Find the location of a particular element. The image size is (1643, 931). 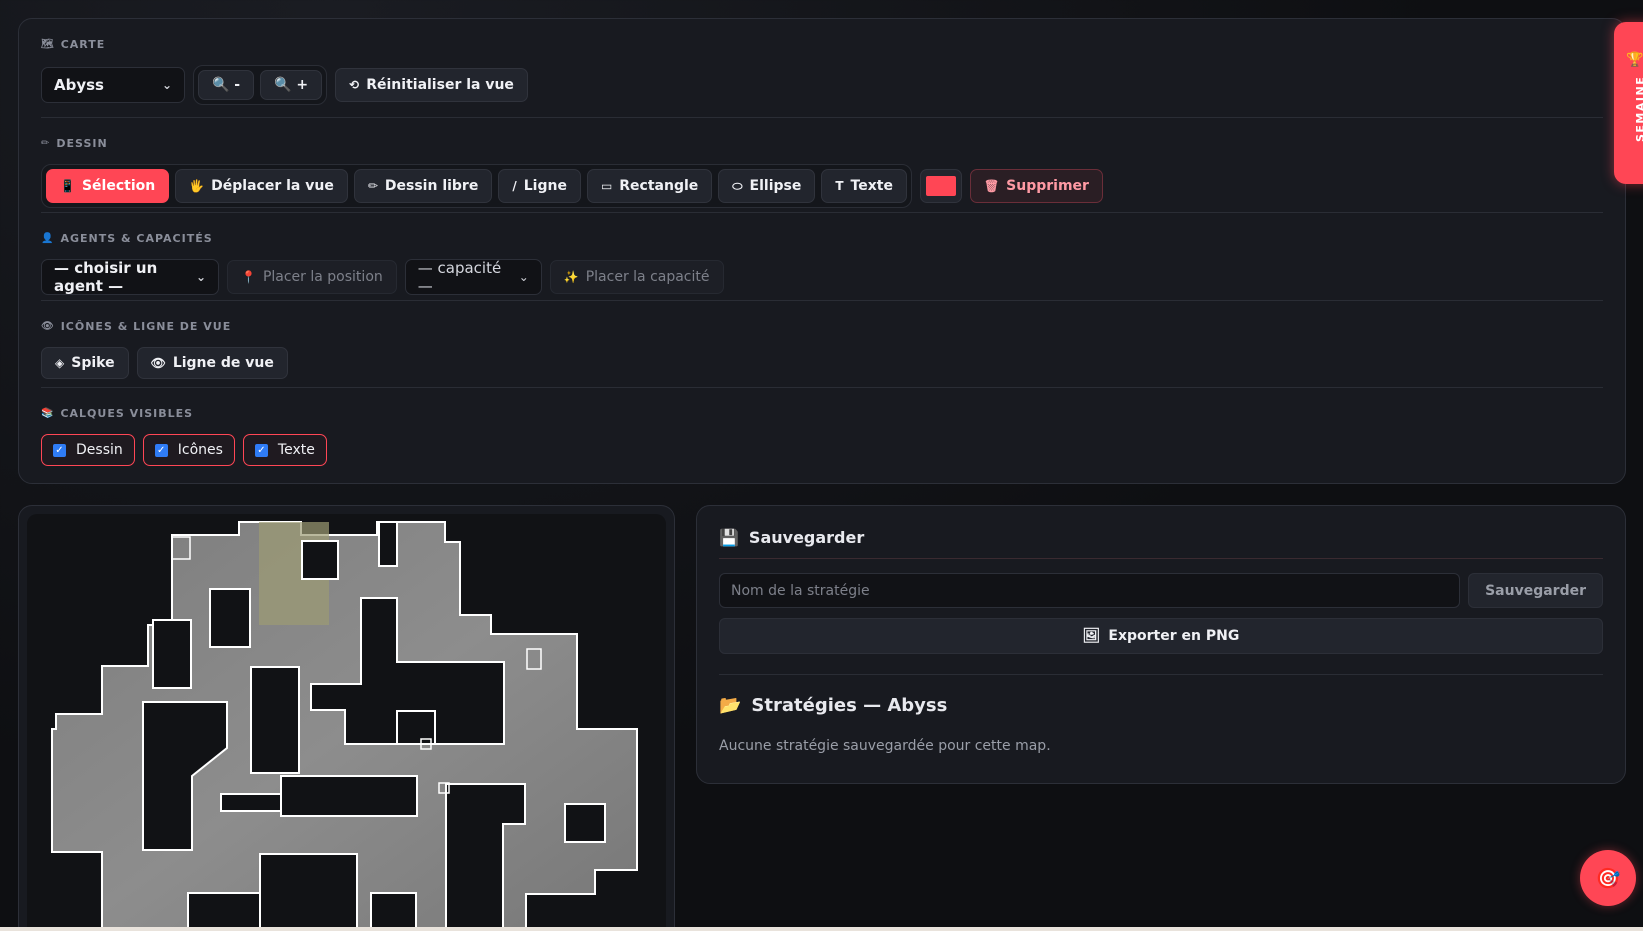

layer-toggle: ✓ Icônes is located at coordinates (188, 450).